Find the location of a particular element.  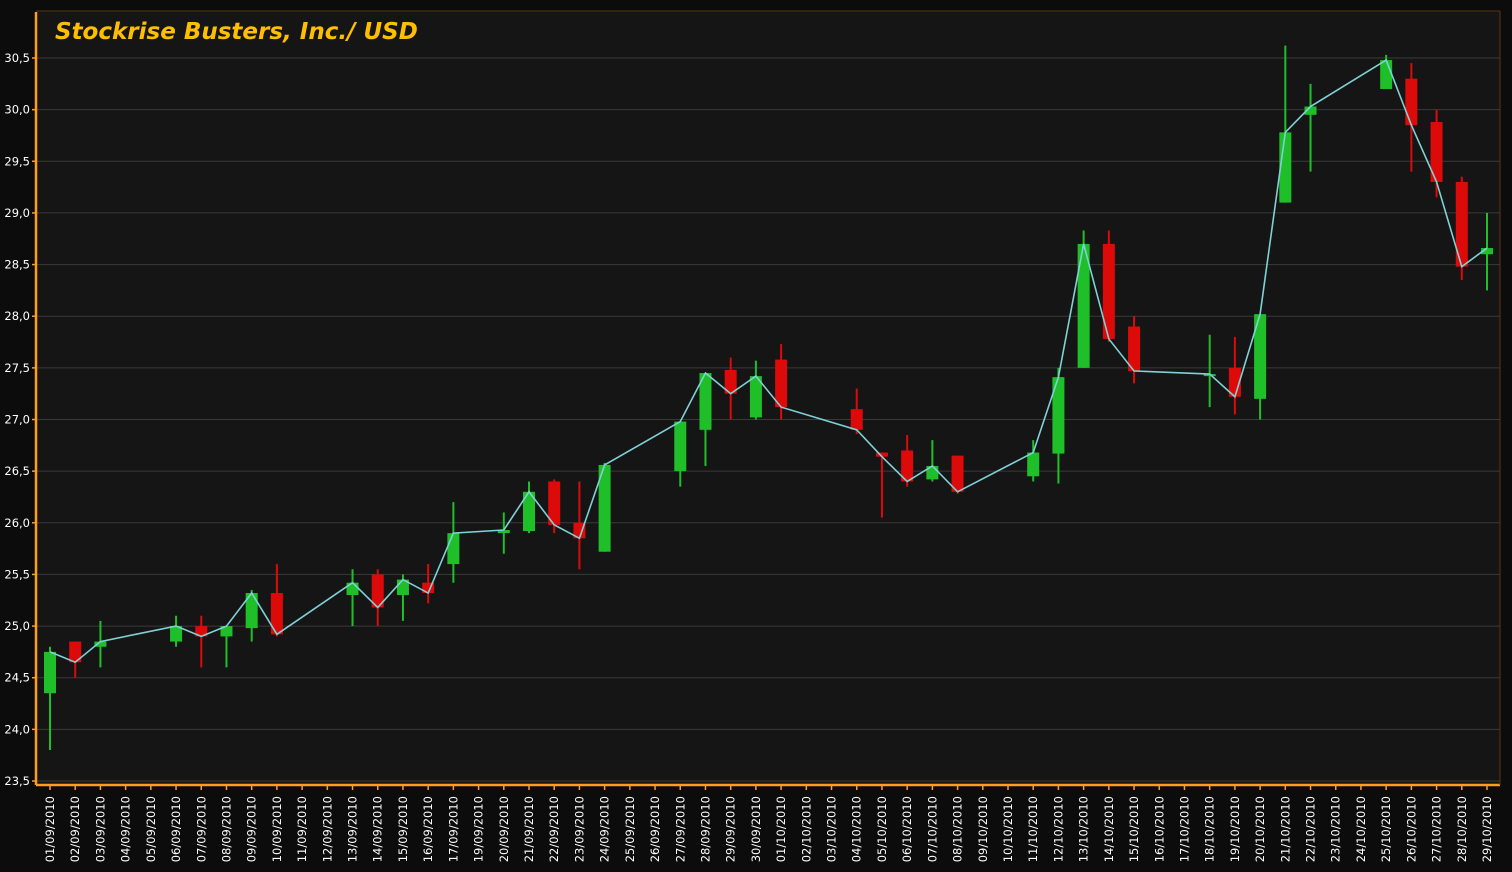

x-tick-label: 15/09/2010 is located at coordinates (403, 829).